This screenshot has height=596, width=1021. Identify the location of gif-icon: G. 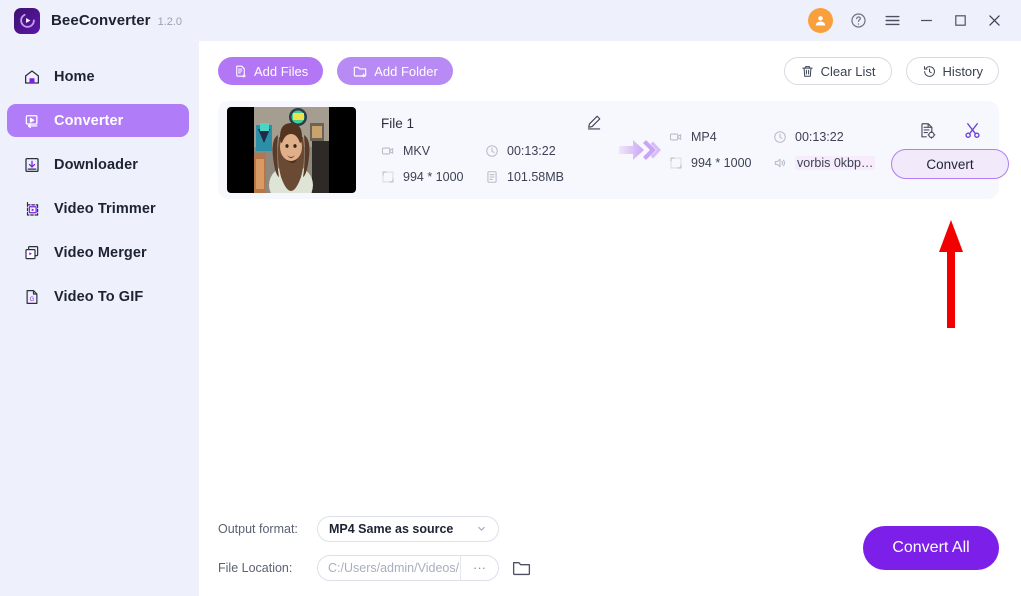
(31, 296).